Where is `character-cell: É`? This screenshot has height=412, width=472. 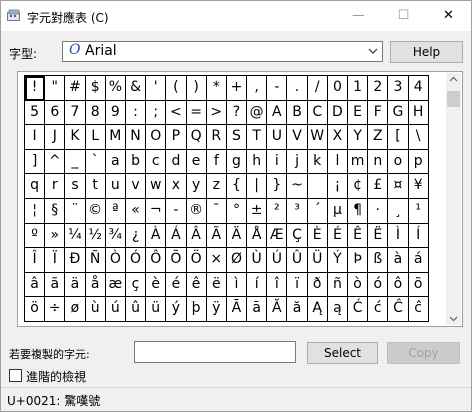 character-cell: É is located at coordinates (337, 236).